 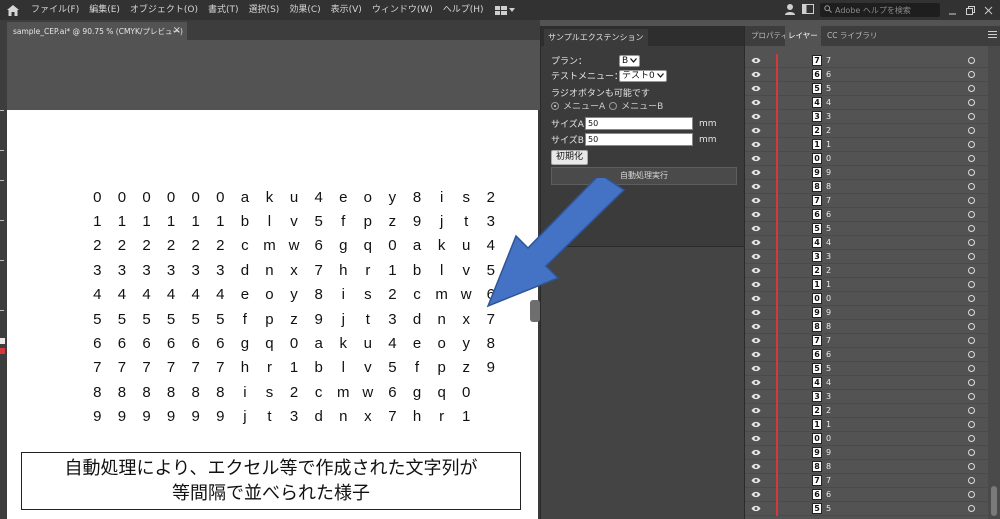 What do you see at coordinates (343, 367) in the screenshot?
I see `grid-character: l` at bounding box center [343, 367].